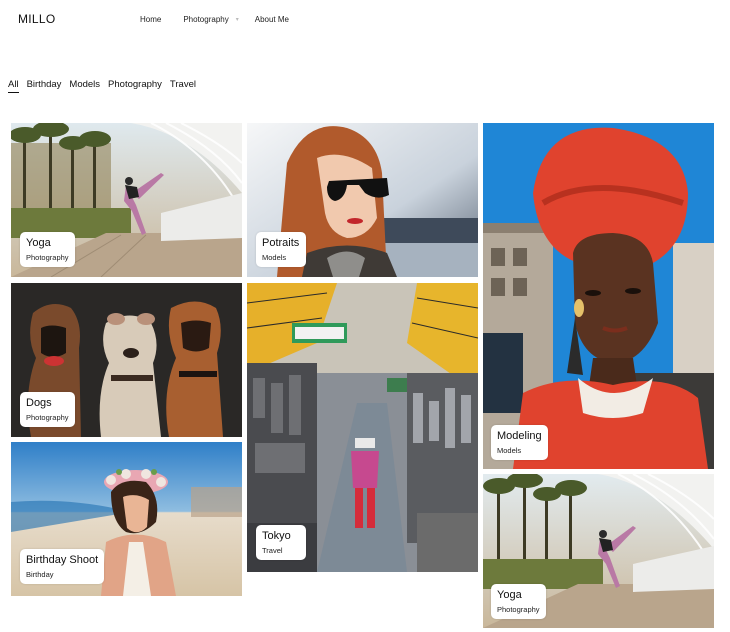 The image size is (730, 632). Describe the element at coordinates (37, 19) in the screenshot. I see `site-logo: MILLO` at that location.